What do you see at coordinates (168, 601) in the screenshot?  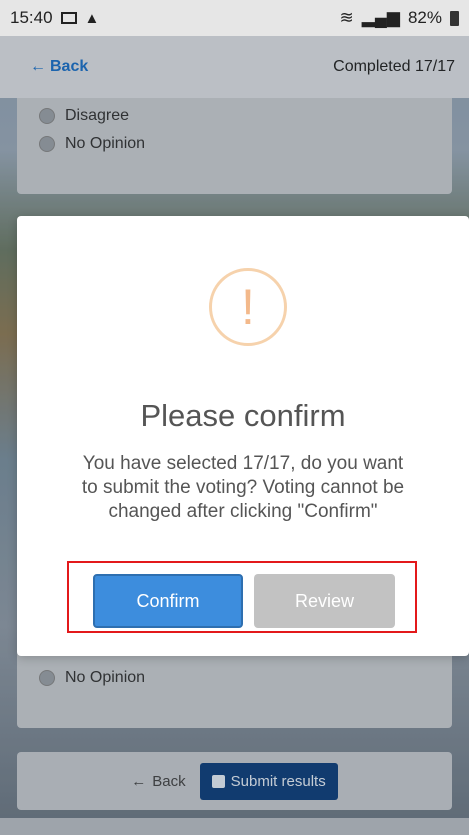 I see `confirm-button: Confirm` at bounding box center [168, 601].